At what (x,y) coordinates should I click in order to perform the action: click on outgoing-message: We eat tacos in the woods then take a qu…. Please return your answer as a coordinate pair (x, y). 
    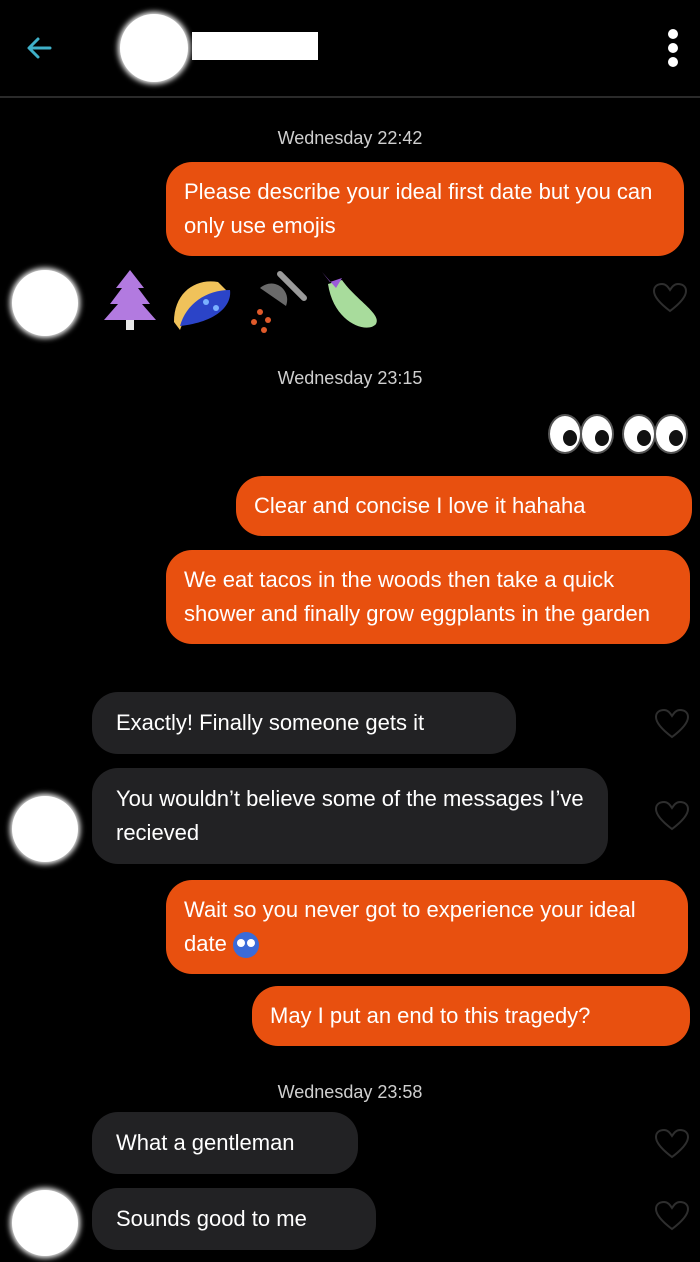
    Looking at the image, I should click on (428, 597).